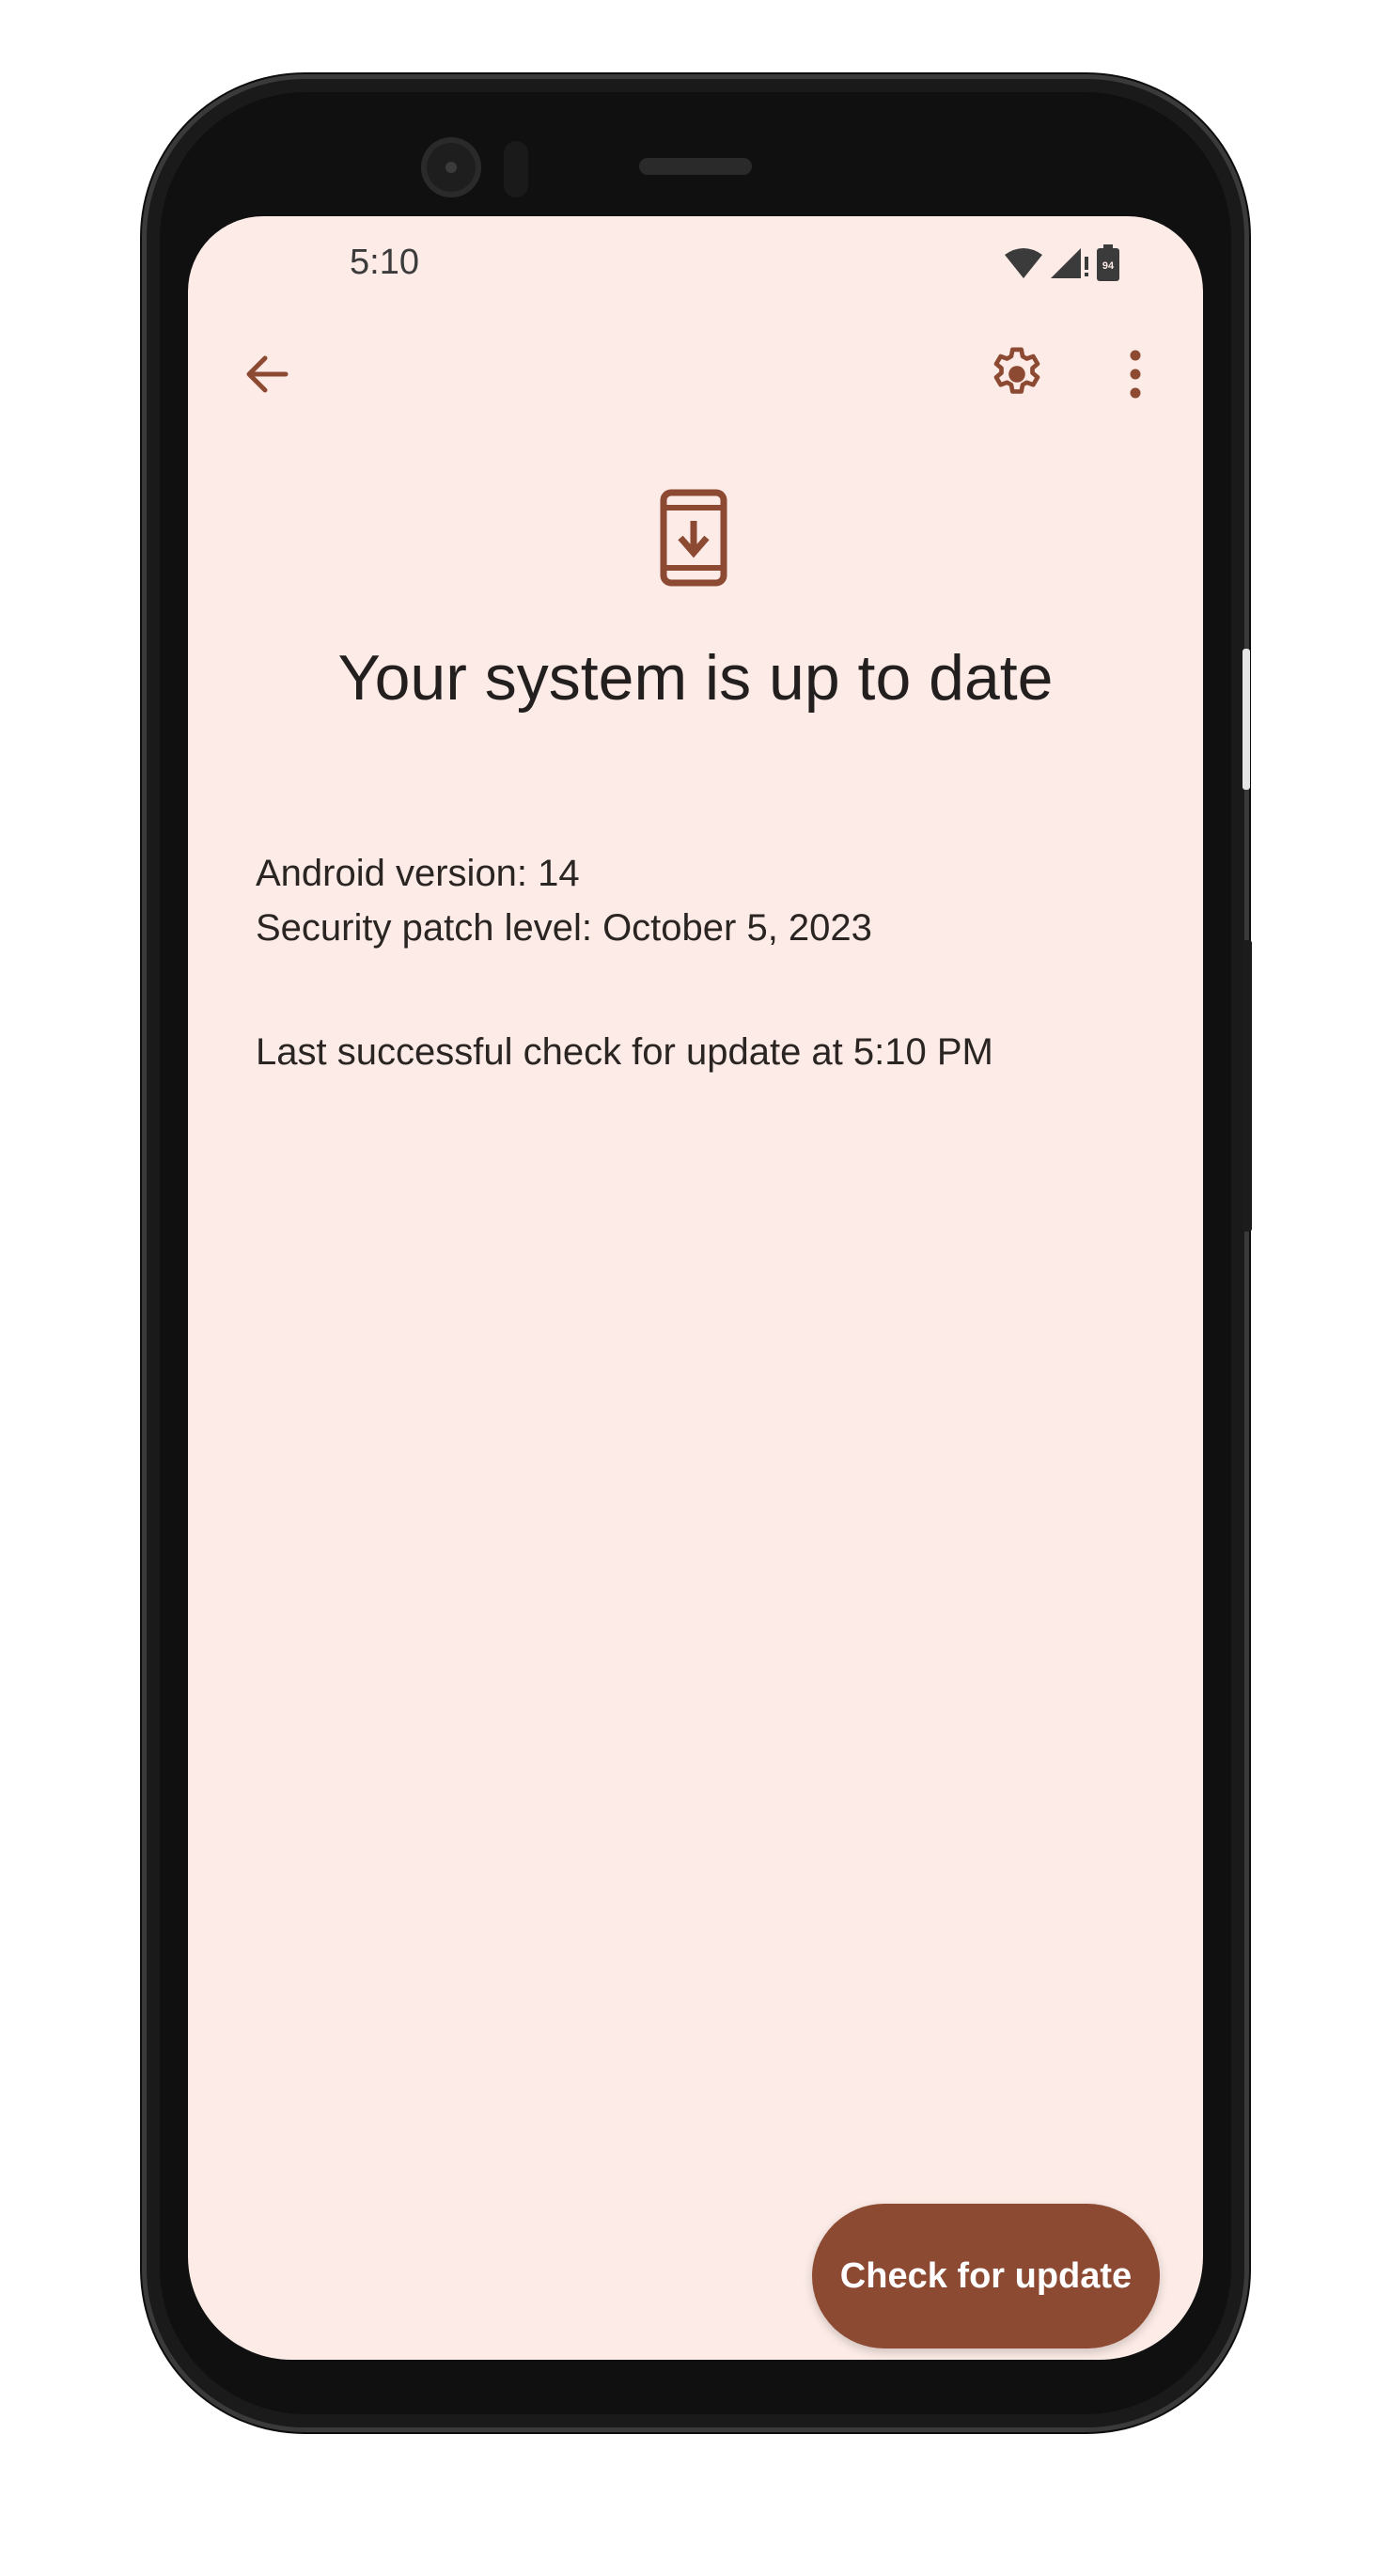 This screenshot has height=2576, width=1391. I want to click on settings-button, so click(1017, 376).